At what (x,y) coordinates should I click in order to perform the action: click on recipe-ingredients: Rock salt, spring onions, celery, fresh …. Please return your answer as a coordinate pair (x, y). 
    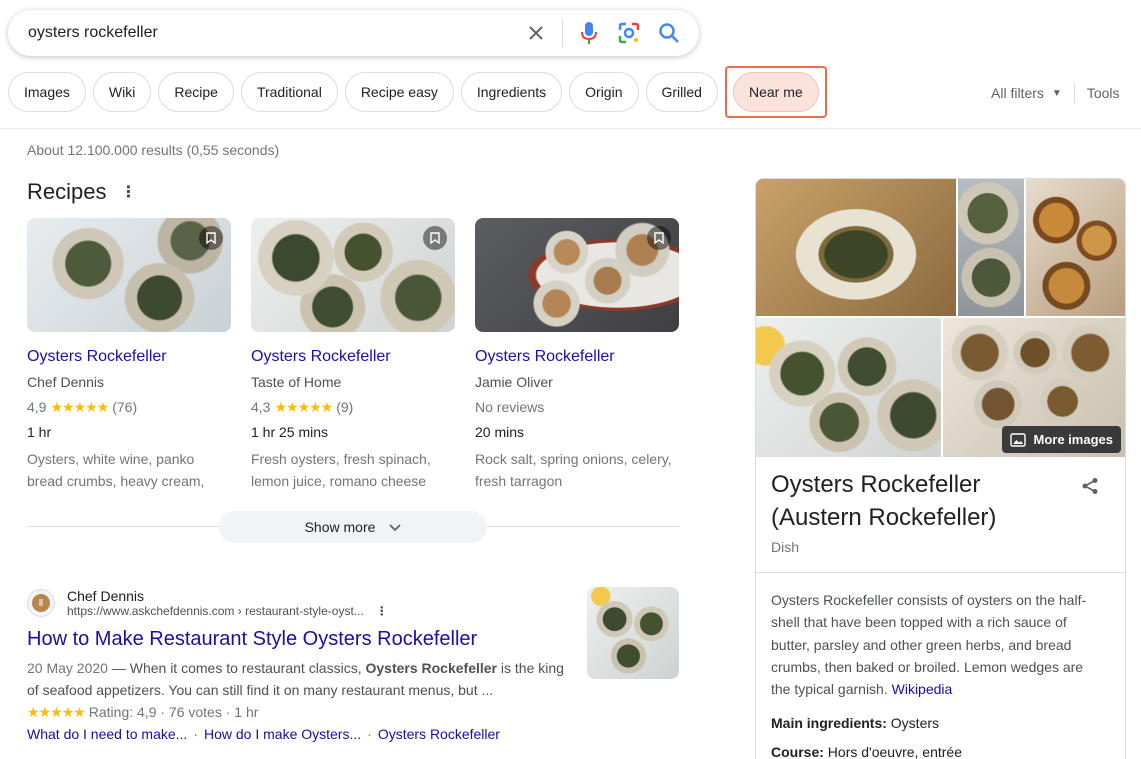
    Looking at the image, I should click on (573, 470).